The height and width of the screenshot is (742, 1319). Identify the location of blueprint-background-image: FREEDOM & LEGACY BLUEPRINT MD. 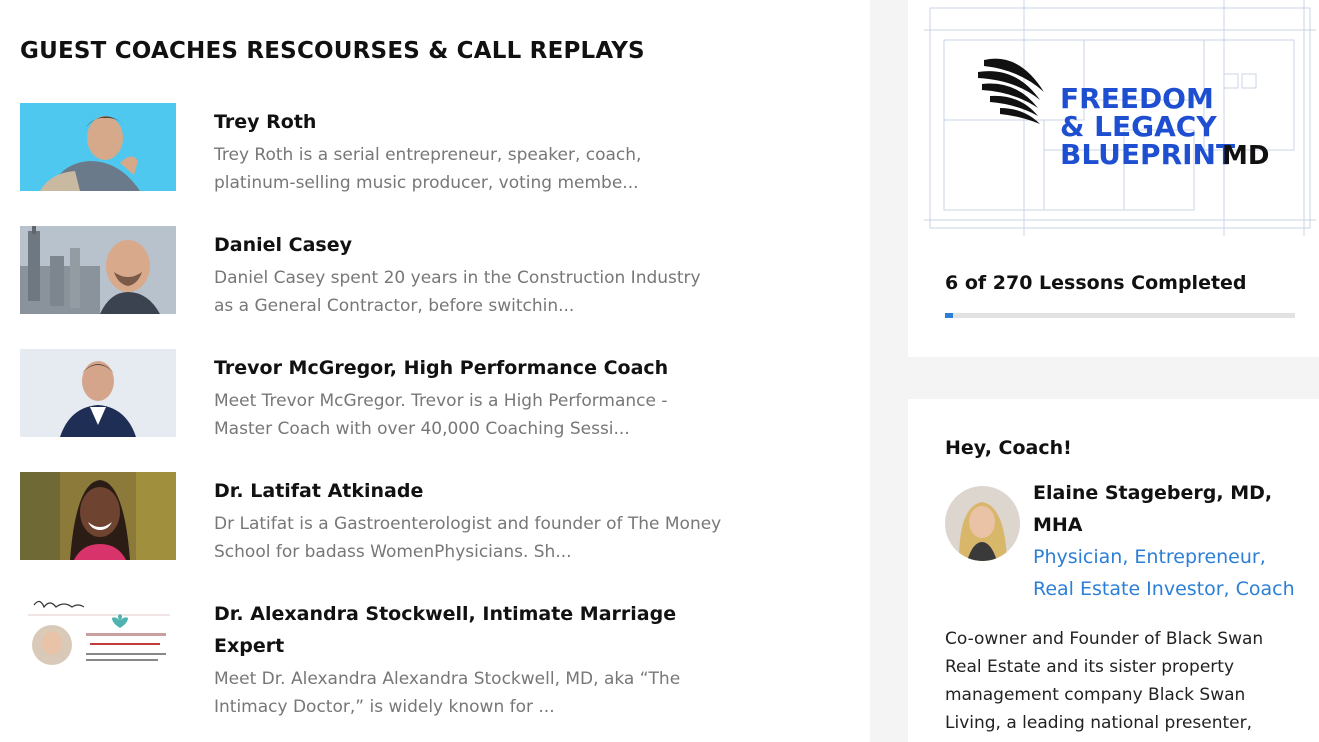
(1120, 118).